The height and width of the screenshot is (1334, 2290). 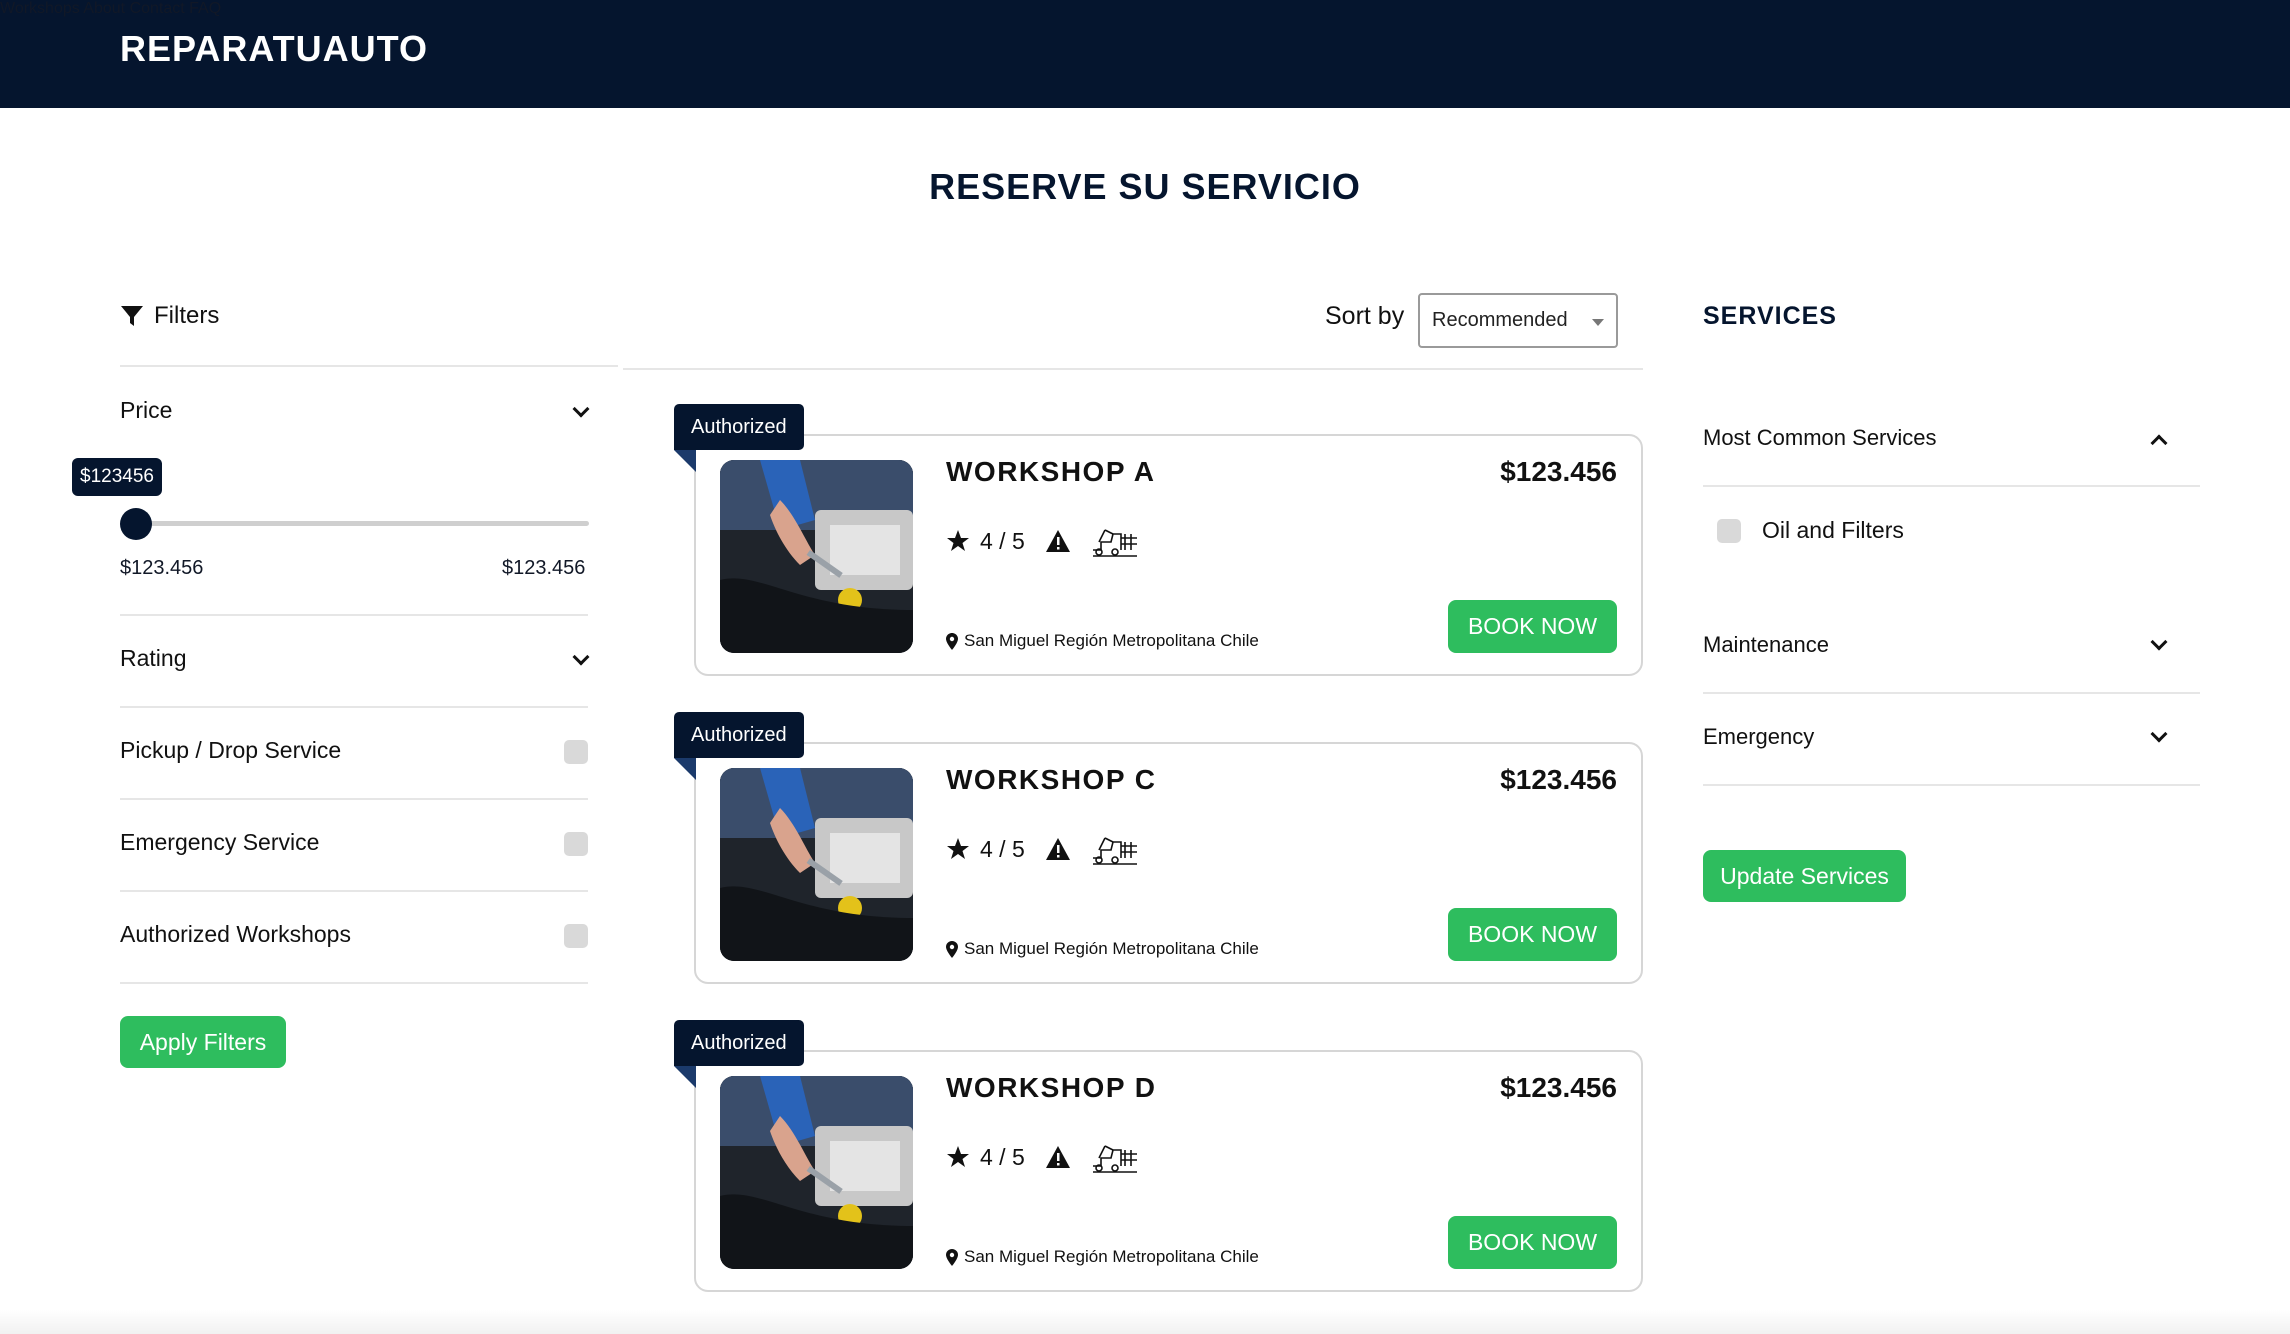 I want to click on update-services-button: Update Services, so click(x=1804, y=876).